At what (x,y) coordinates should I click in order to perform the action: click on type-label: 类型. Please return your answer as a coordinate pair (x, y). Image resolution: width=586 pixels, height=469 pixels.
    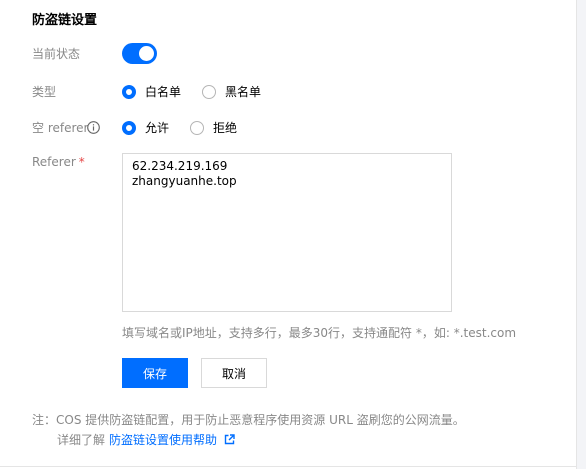
    Looking at the image, I should click on (44, 92).